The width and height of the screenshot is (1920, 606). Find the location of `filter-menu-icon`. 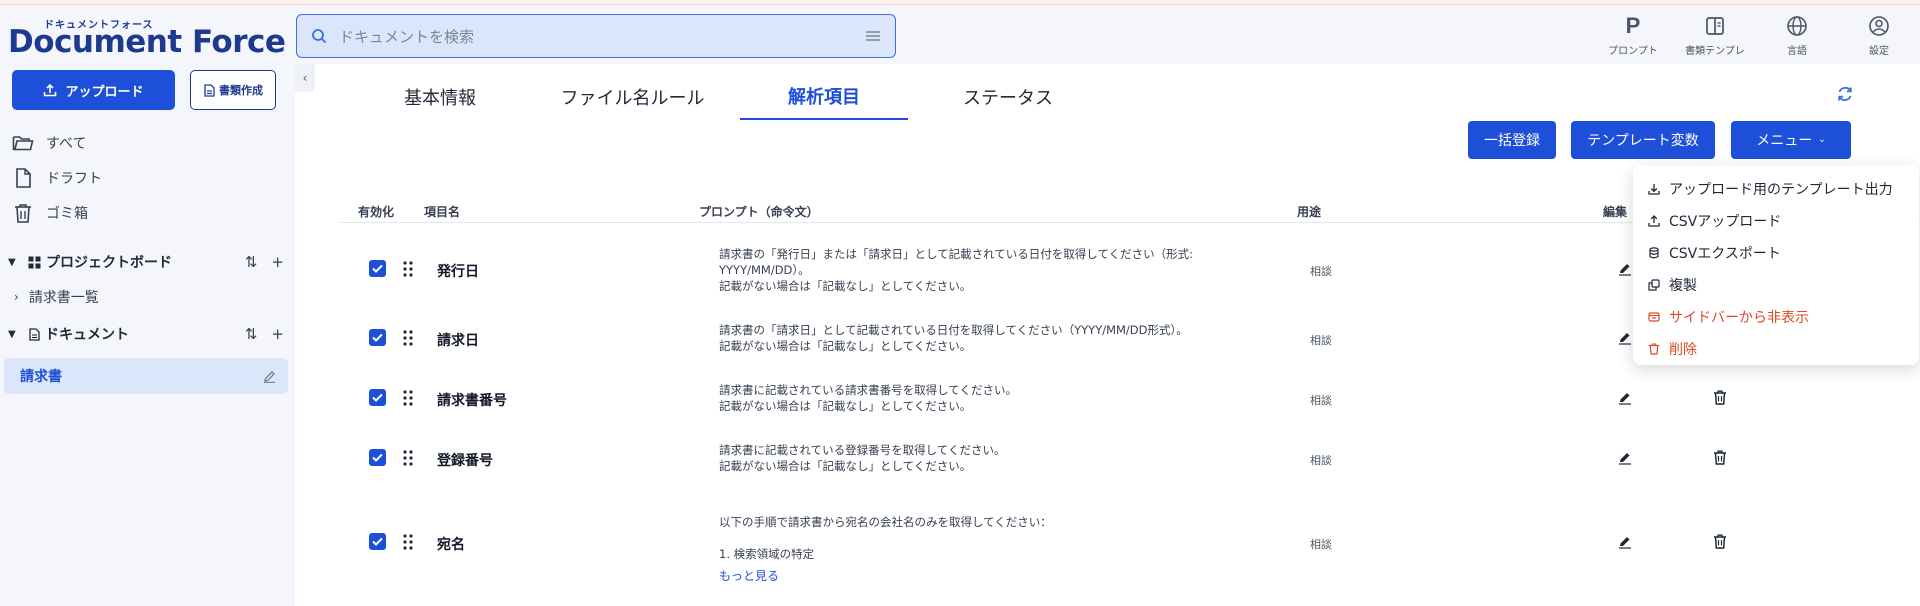

filter-menu-icon is located at coordinates (873, 36).